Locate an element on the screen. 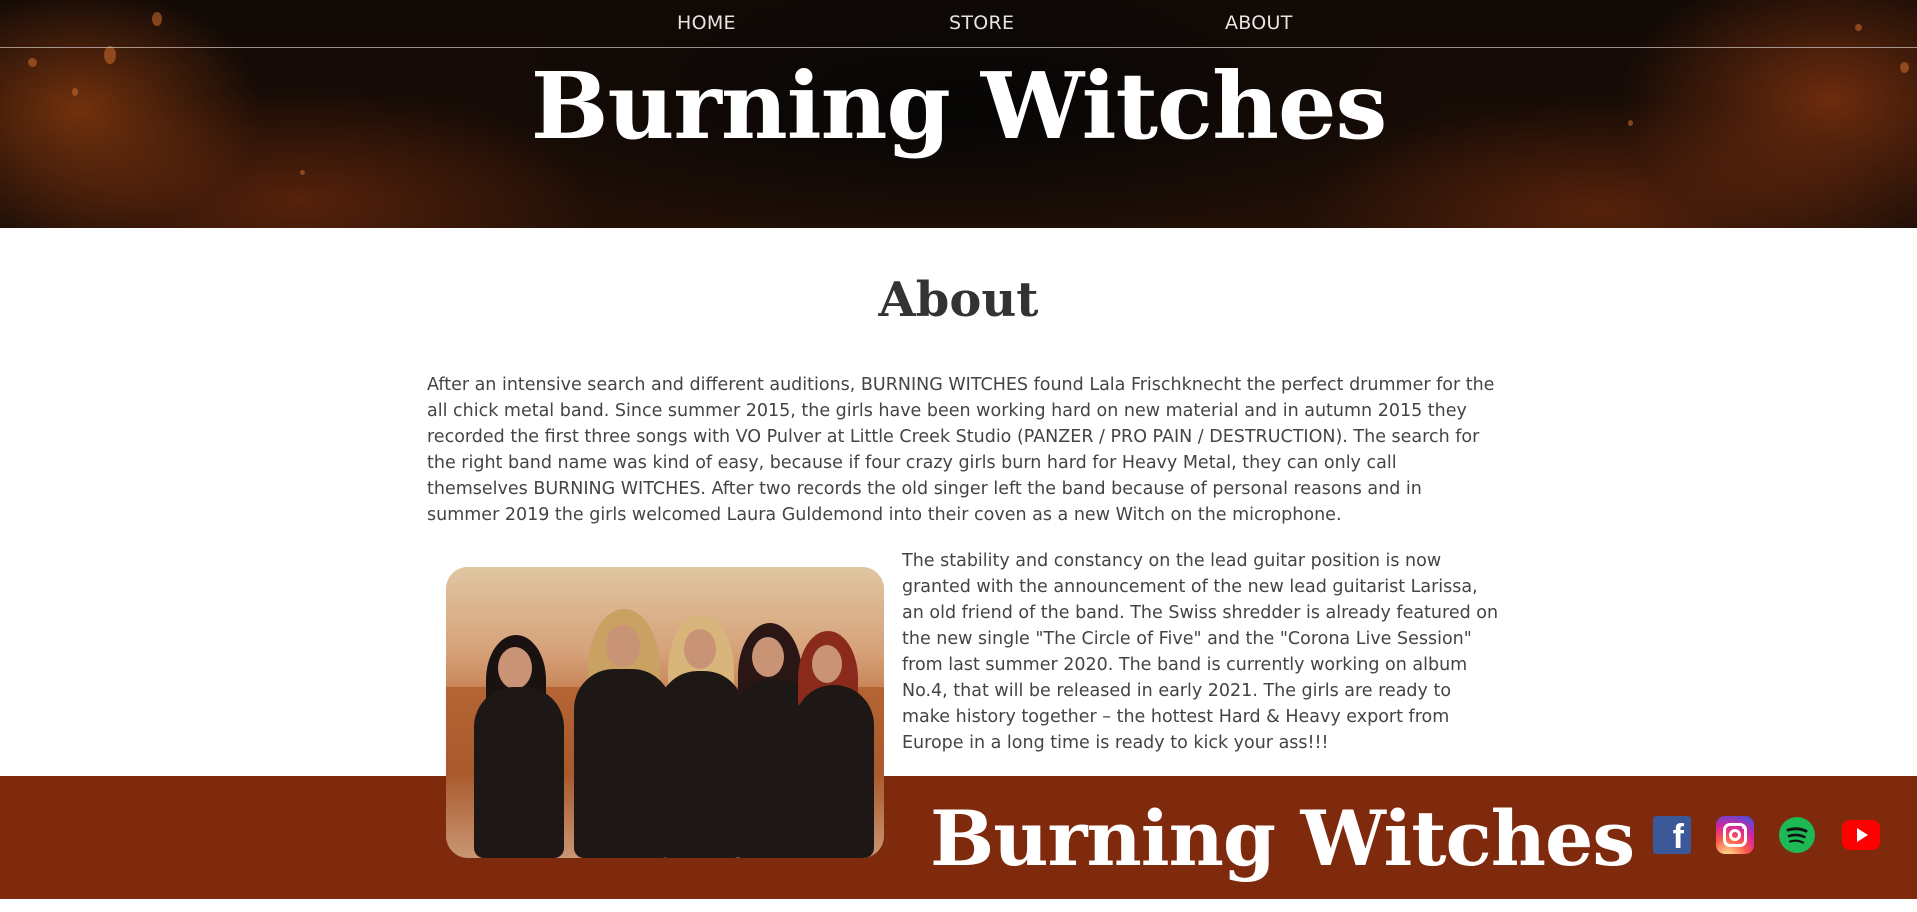 This screenshot has width=1917, height=912. site-footer: Burning Witches f is located at coordinates (958, 837).